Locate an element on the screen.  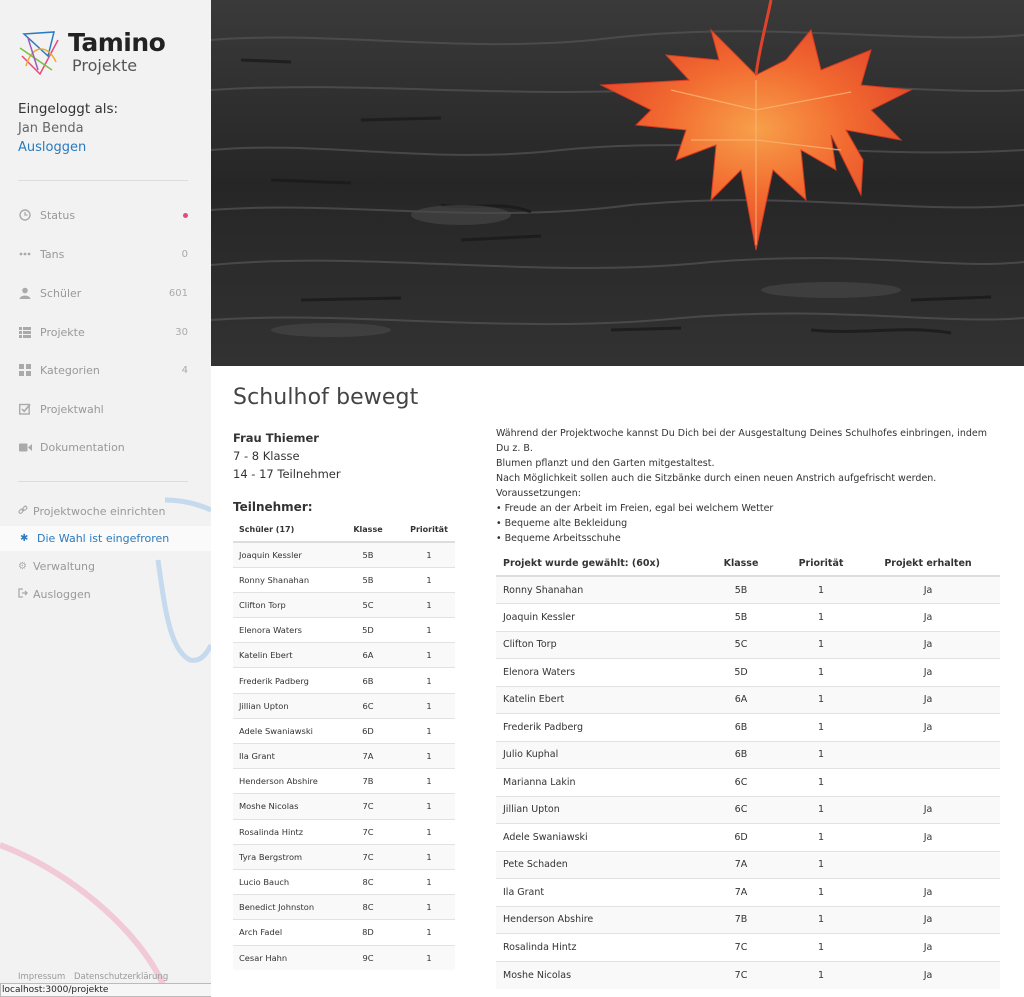
participants-heading: Teilnehmer: is located at coordinates (273, 507).